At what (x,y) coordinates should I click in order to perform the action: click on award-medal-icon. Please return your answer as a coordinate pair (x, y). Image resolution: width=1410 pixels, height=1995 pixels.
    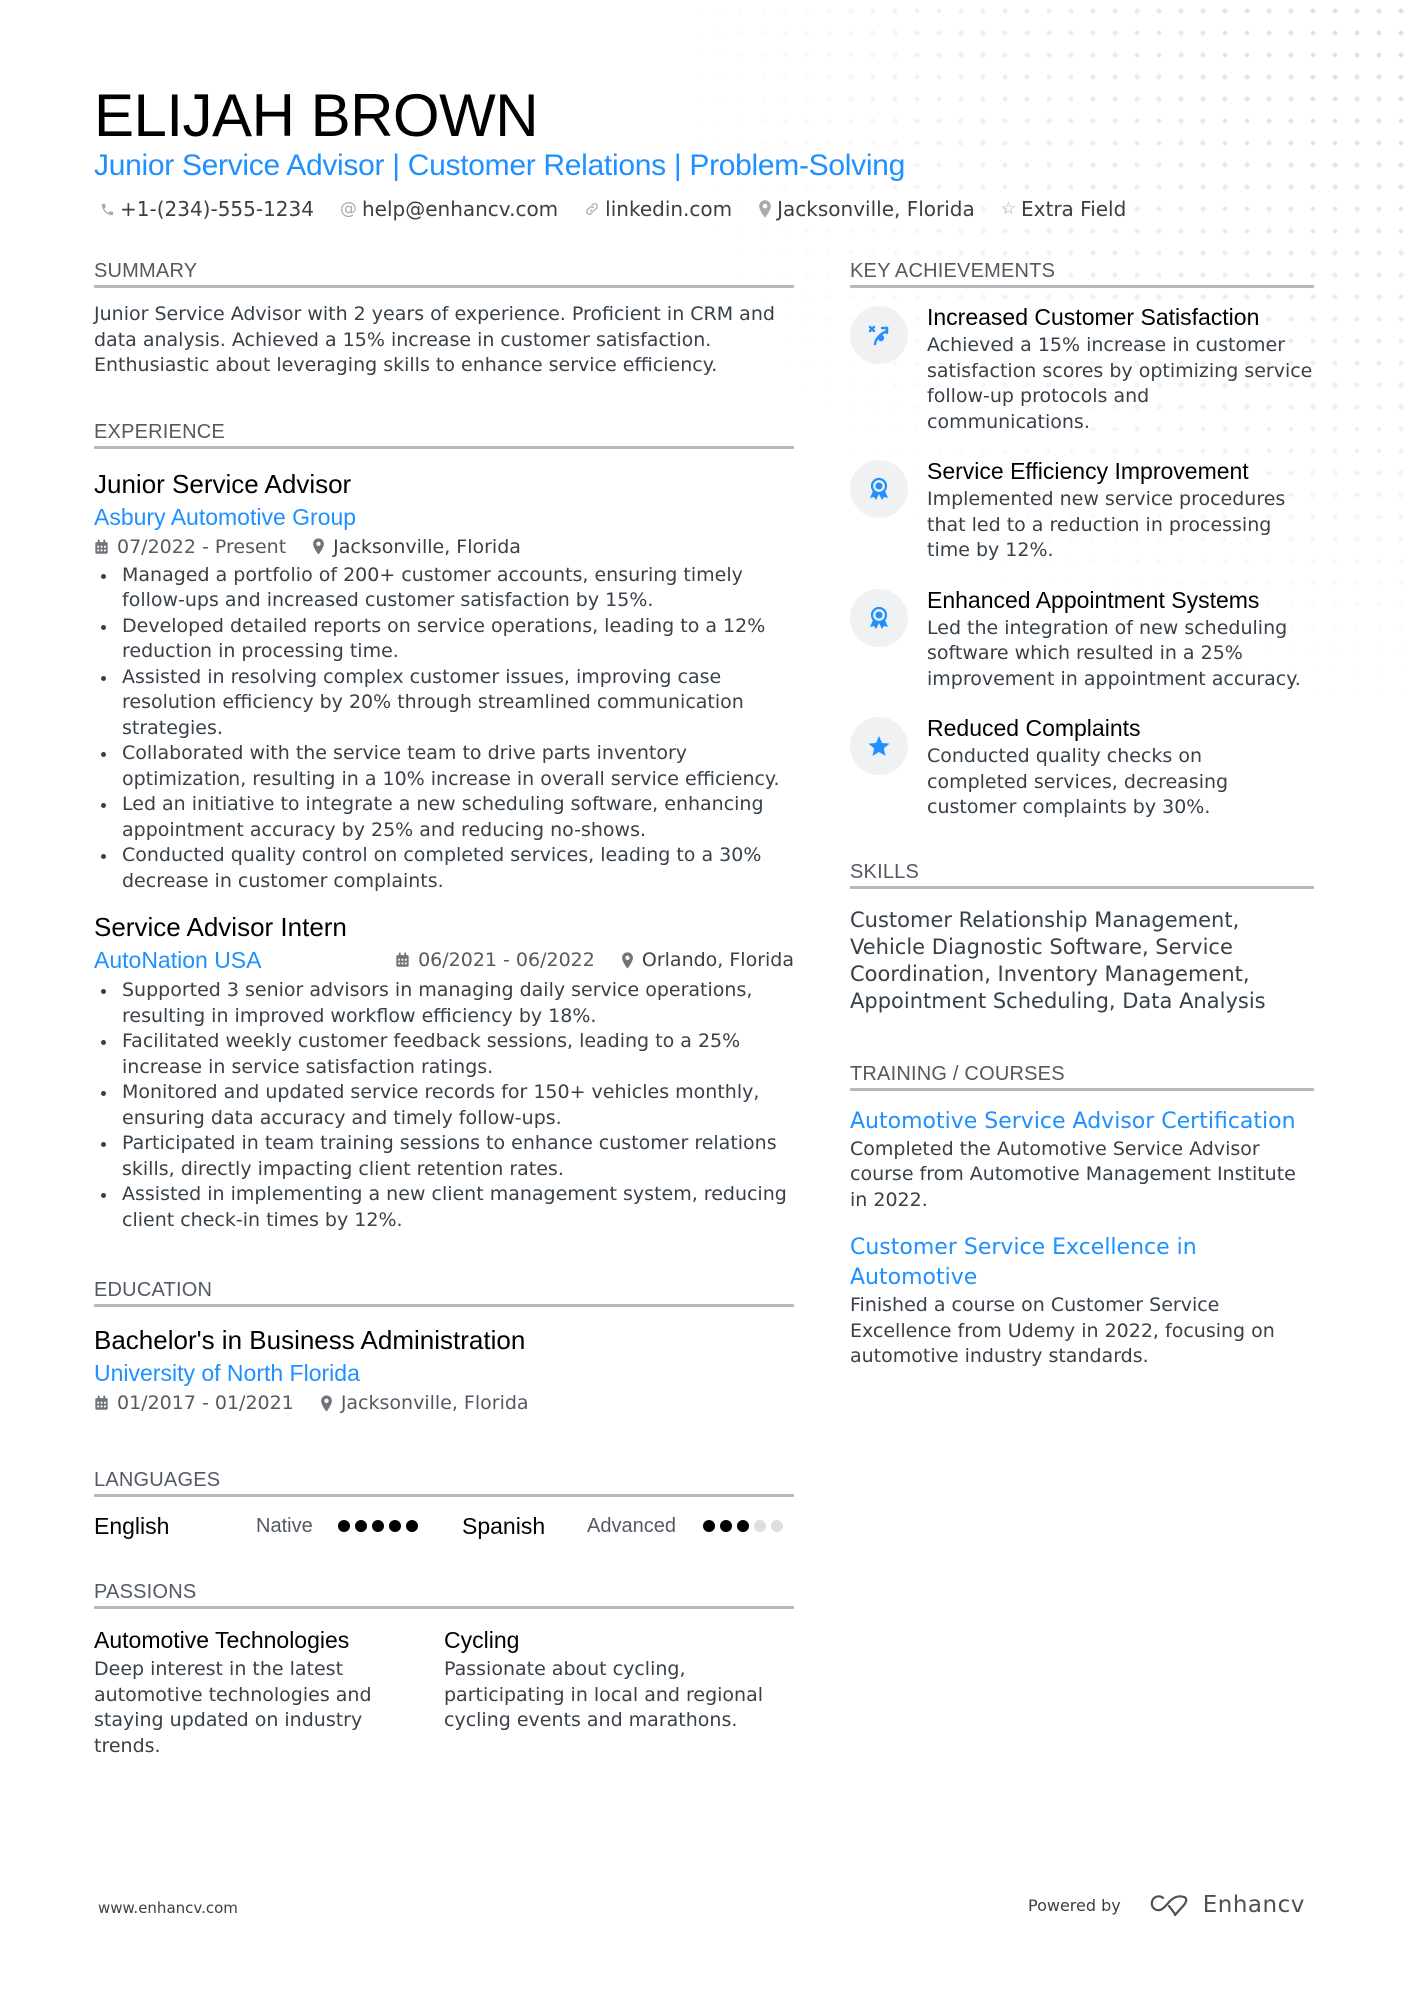
    Looking at the image, I should click on (879, 489).